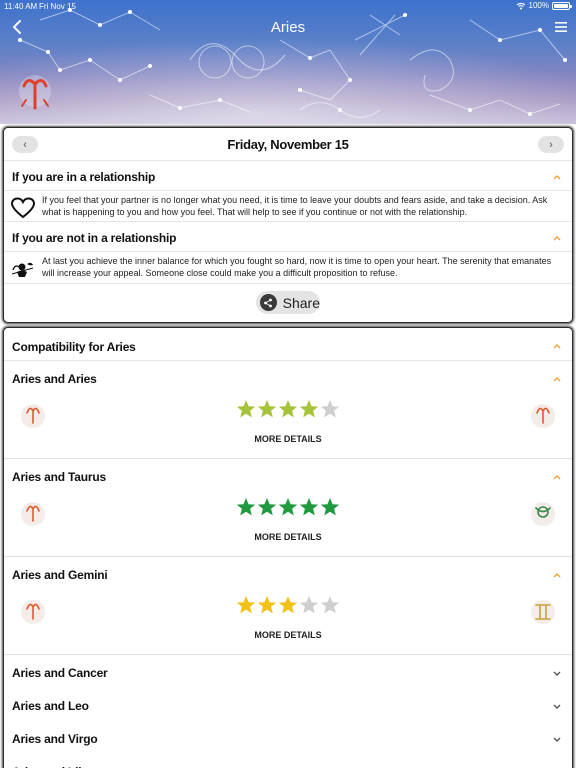 The width and height of the screenshot is (576, 768). I want to click on date-navigator: ‹ Friday, November 15 ›, so click(288, 144).